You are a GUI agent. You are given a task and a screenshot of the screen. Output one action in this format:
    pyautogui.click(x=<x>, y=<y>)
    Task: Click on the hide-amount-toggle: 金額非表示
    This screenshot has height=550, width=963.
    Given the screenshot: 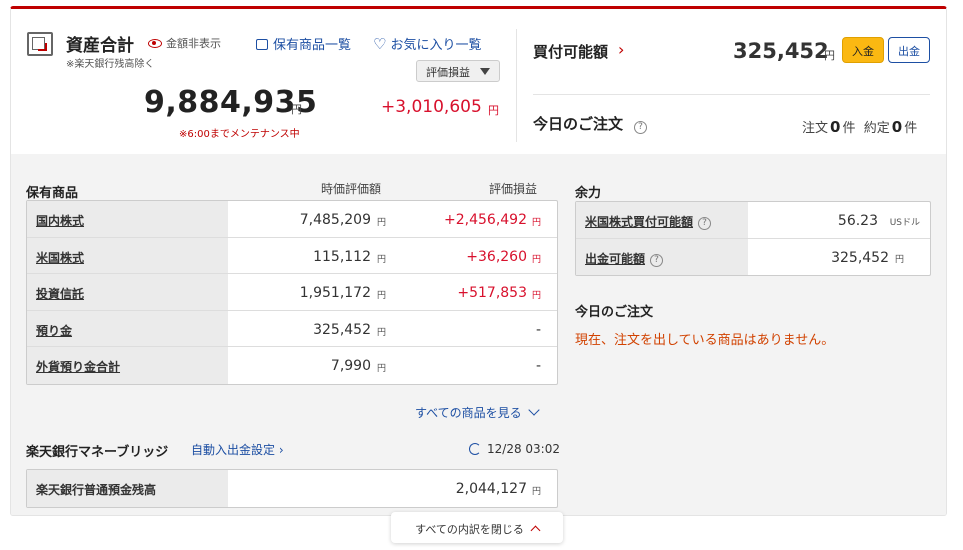 What is the action you would take?
    pyautogui.click(x=184, y=43)
    